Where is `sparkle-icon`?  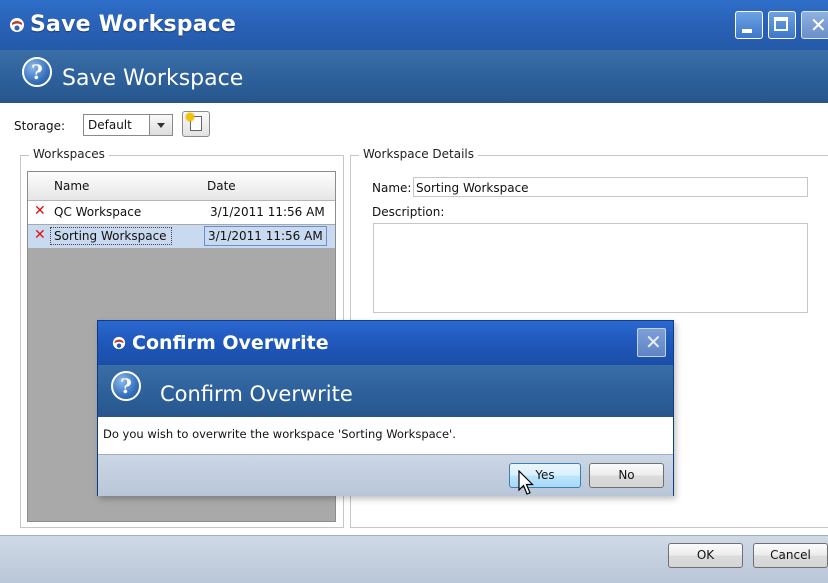 sparkle-icon is located at coordinates (190, 117).